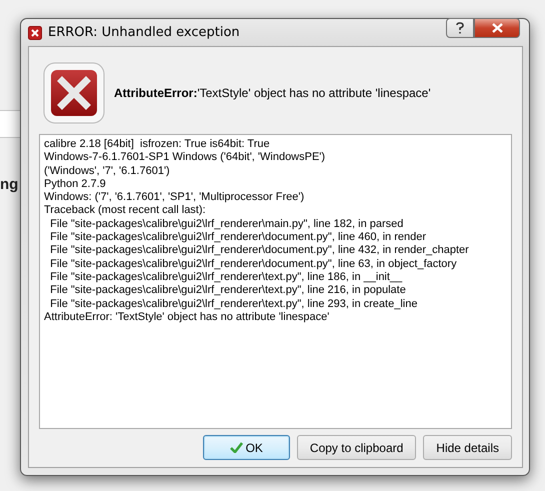  I want to click on close-icon, so click(497, 28).